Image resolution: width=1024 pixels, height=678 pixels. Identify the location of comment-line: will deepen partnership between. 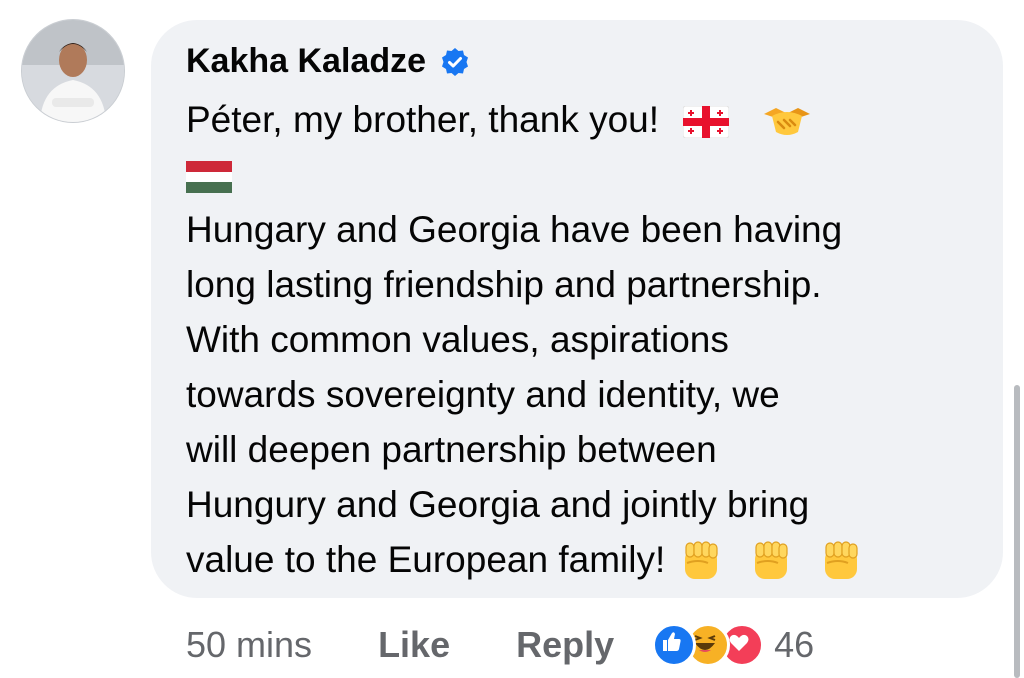
(451, 449).